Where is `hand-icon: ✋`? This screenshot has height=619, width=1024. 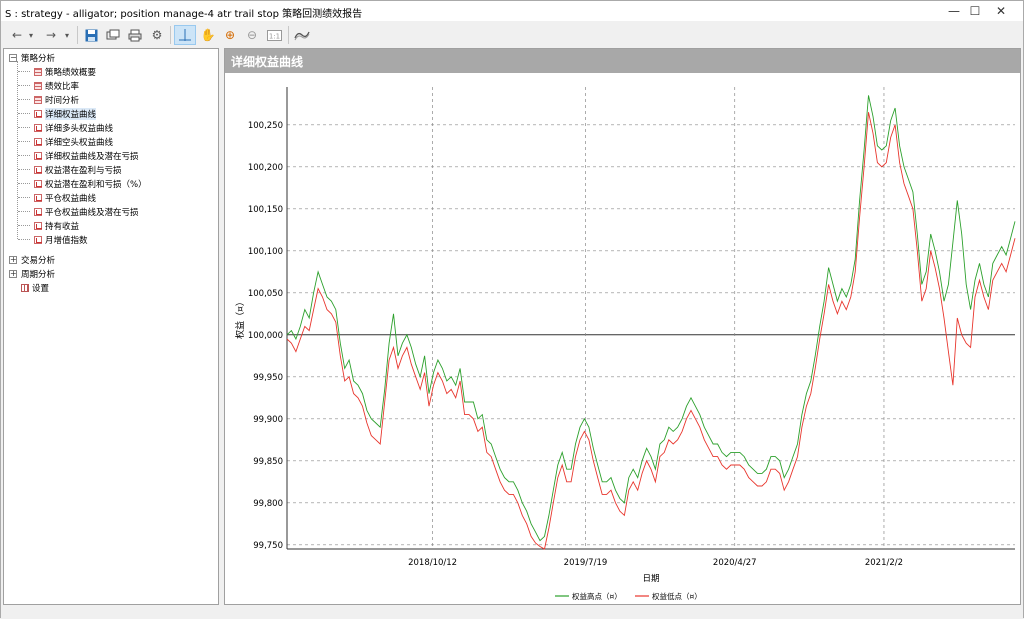
hand-icon: ✋ is located at coordinates (208, 35).